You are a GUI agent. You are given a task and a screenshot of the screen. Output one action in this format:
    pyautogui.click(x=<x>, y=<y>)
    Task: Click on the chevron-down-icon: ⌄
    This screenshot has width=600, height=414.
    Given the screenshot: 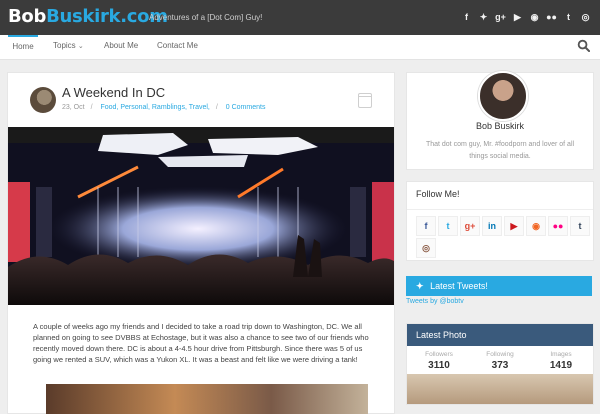 What is the action you would take?
    pyautogui.click(x=80, y=46)
    